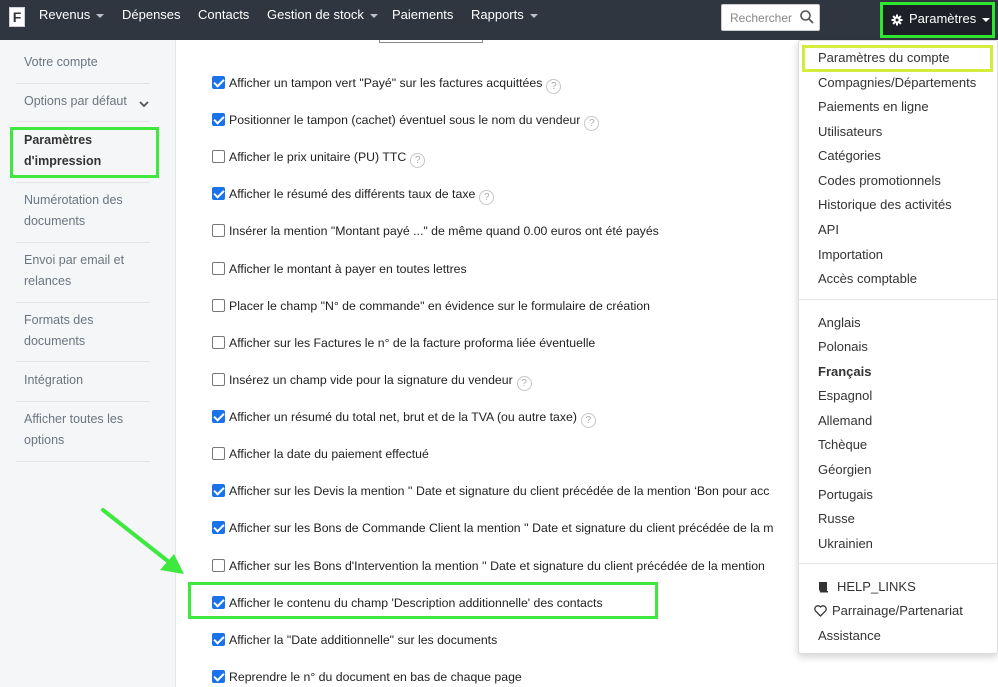  What do you see at coordinates (897, 20) in the screenshot?
I see `gear-icon` at bounding box center [897, 20].